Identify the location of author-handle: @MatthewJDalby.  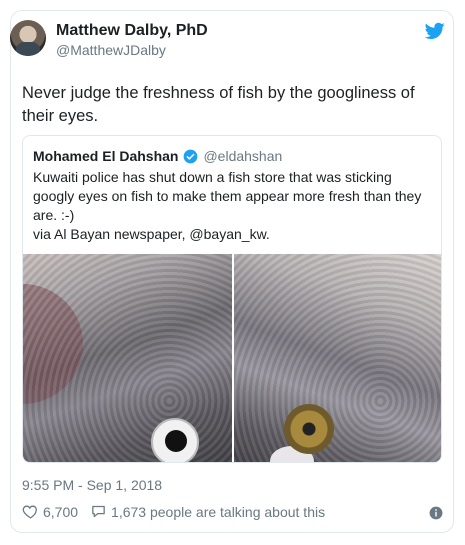
(111, 50).